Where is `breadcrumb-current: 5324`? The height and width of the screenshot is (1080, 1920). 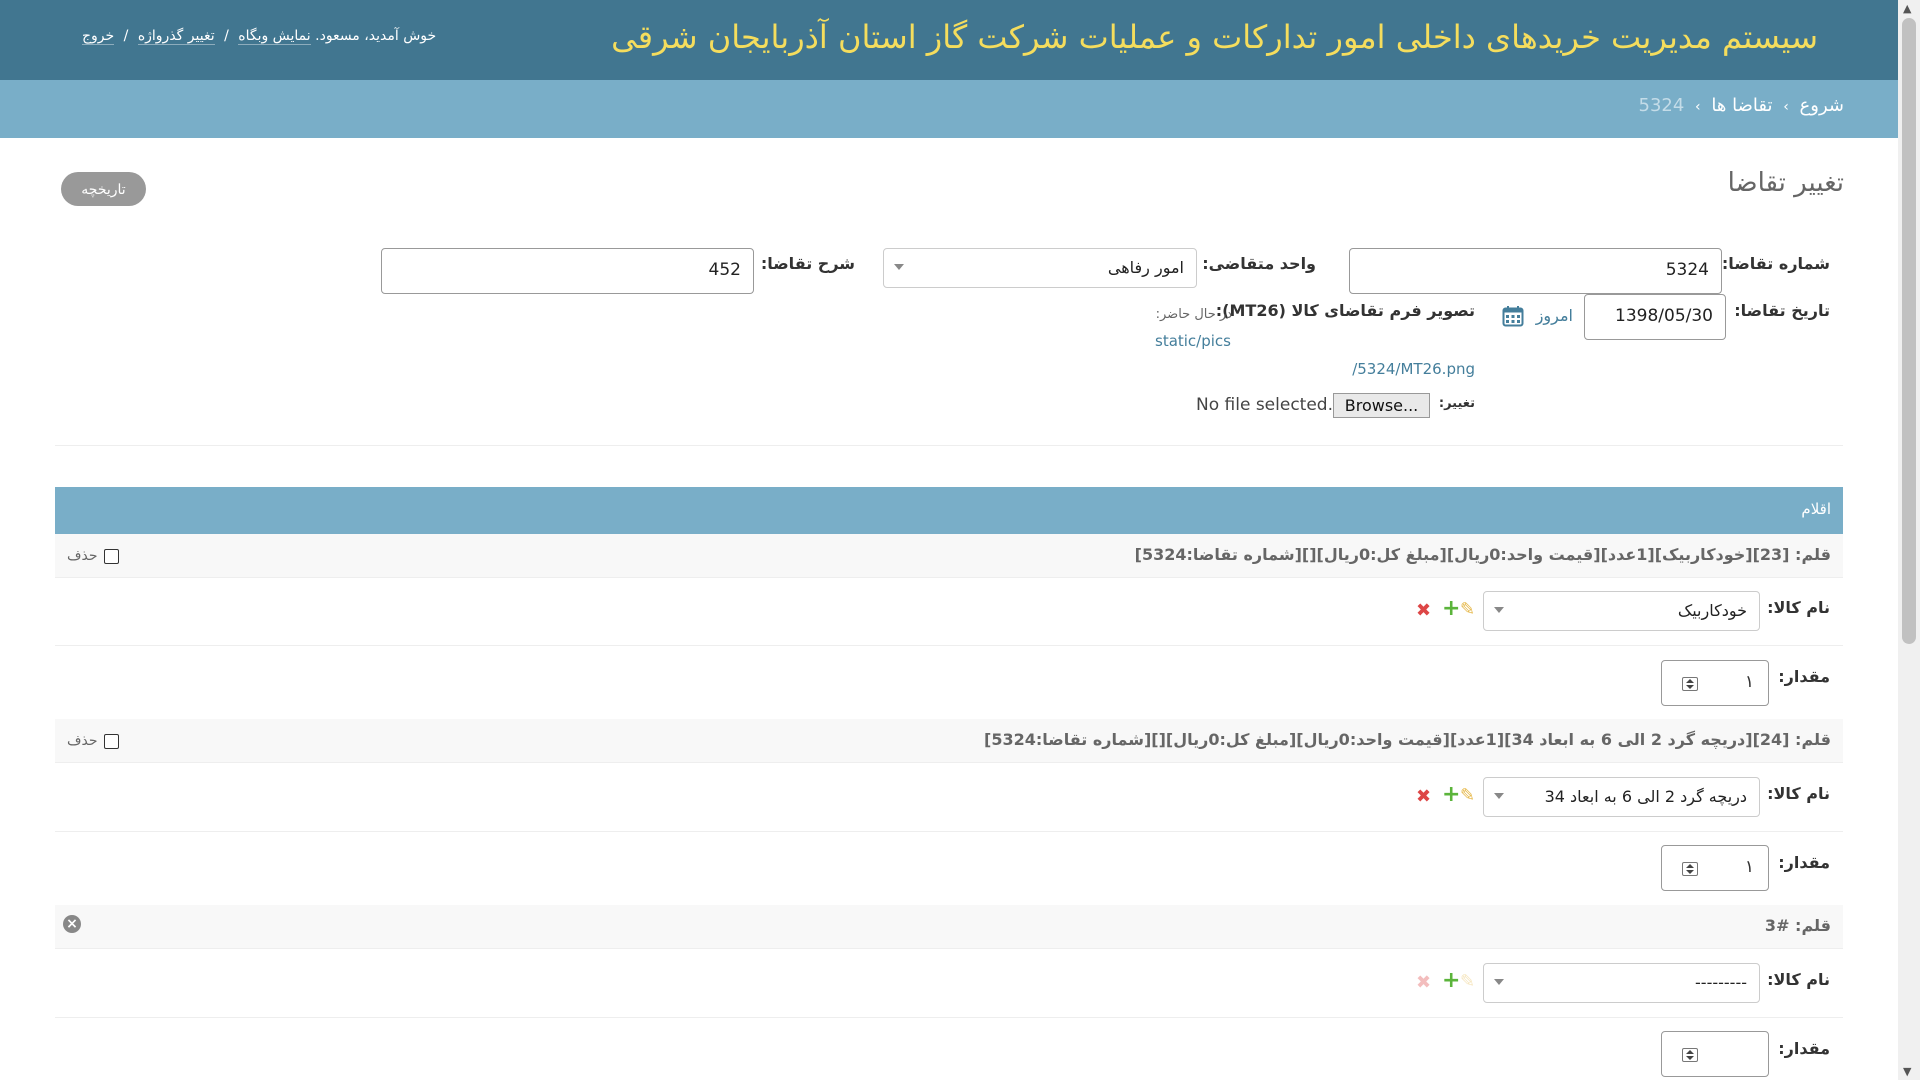
breadcrumb-current: 5324 is located at coordinates (1661, 105).